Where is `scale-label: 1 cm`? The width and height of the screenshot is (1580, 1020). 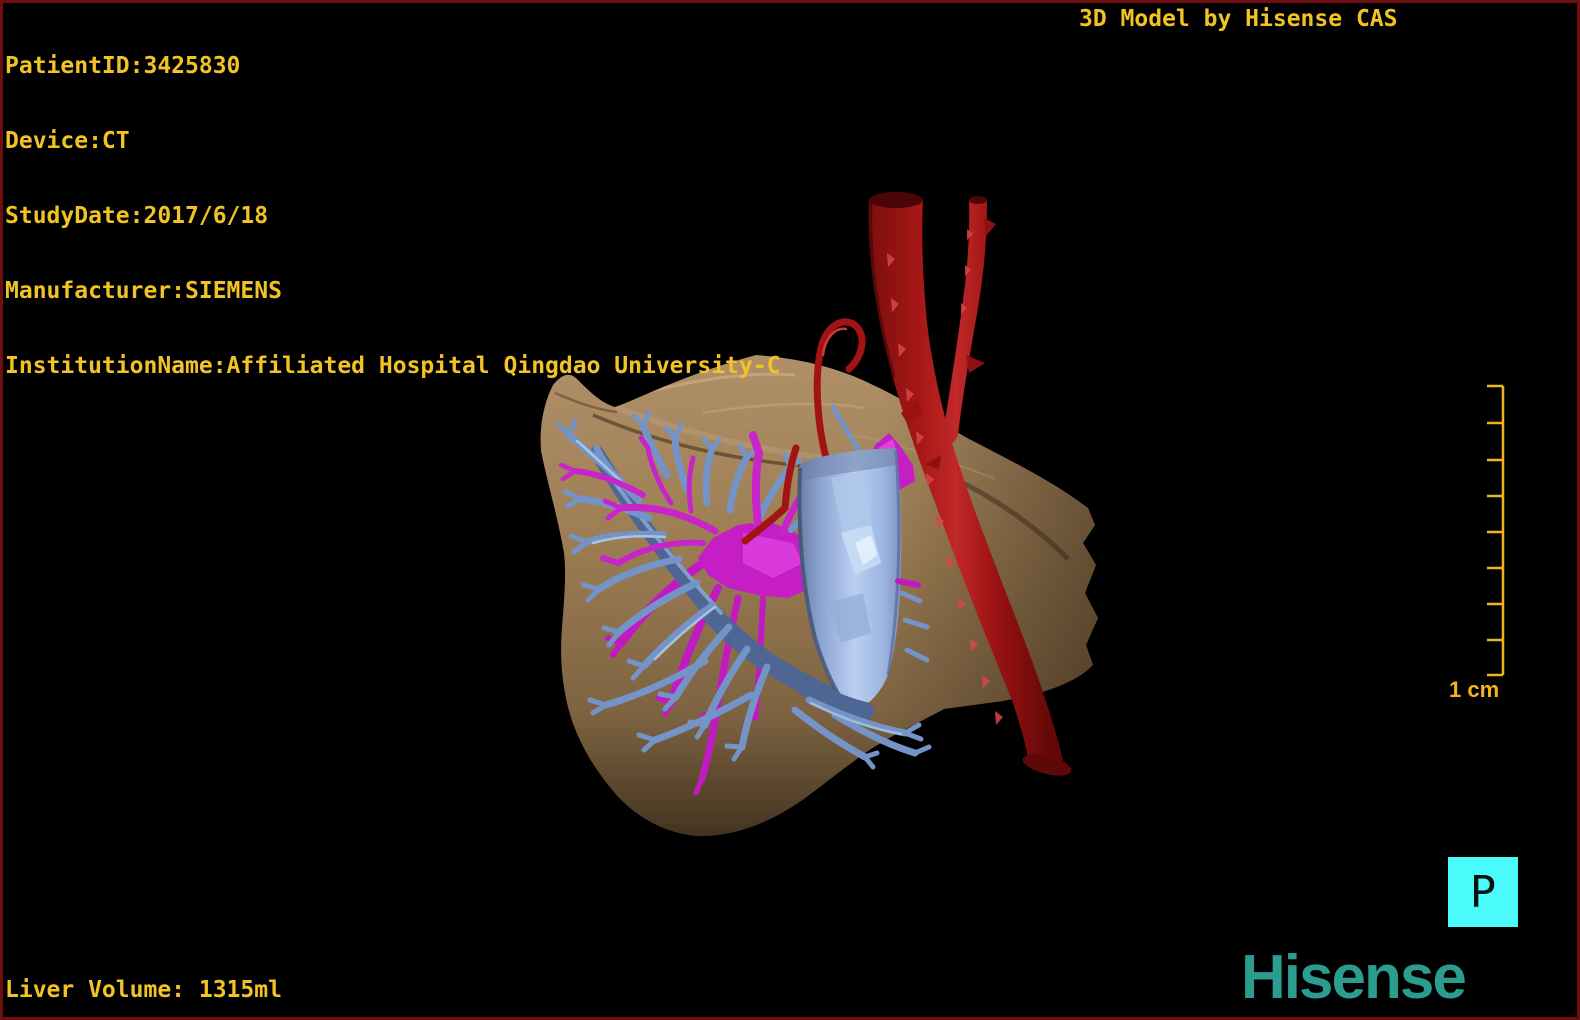 scale-label: 1 cm is located at coordinates (1474, 689).